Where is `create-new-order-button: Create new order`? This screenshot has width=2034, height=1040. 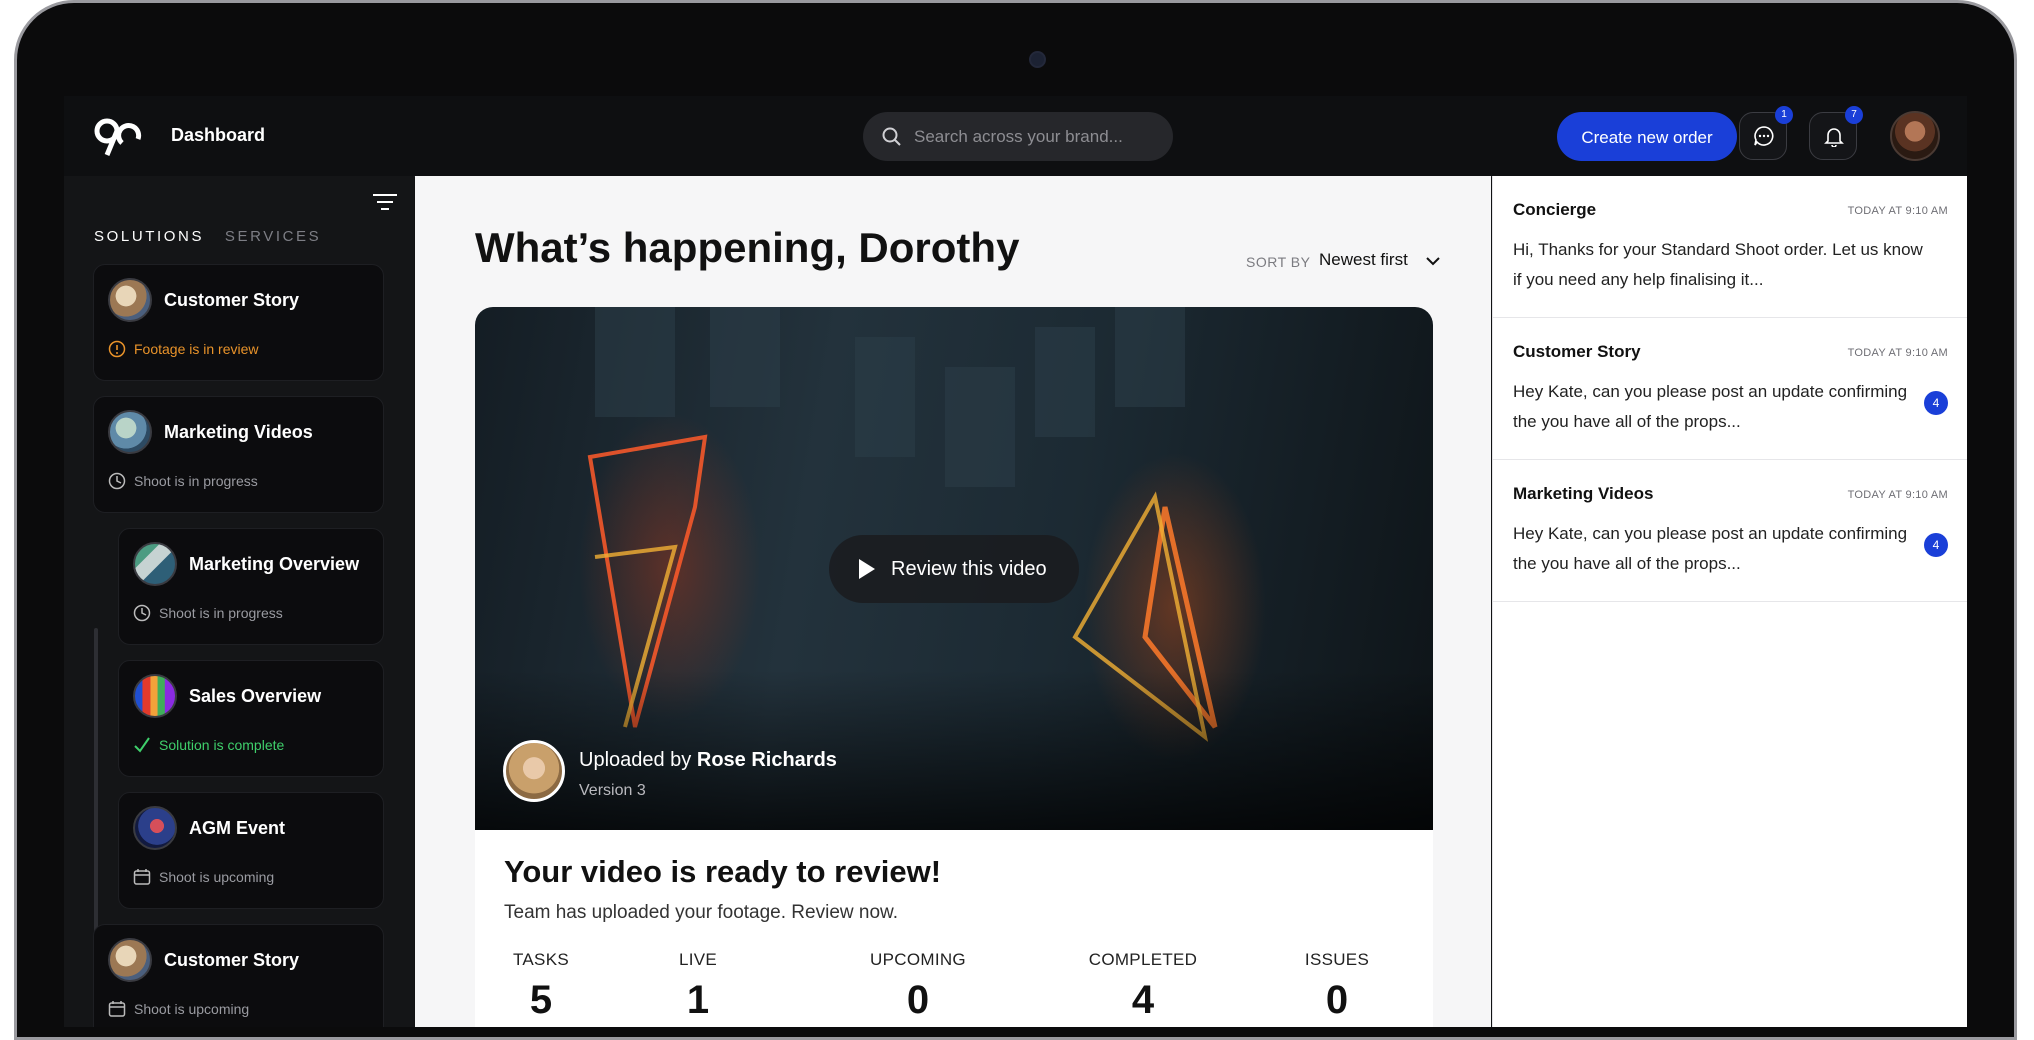 create-new-order-button: Create new order is located at coordinates (1647, 136).